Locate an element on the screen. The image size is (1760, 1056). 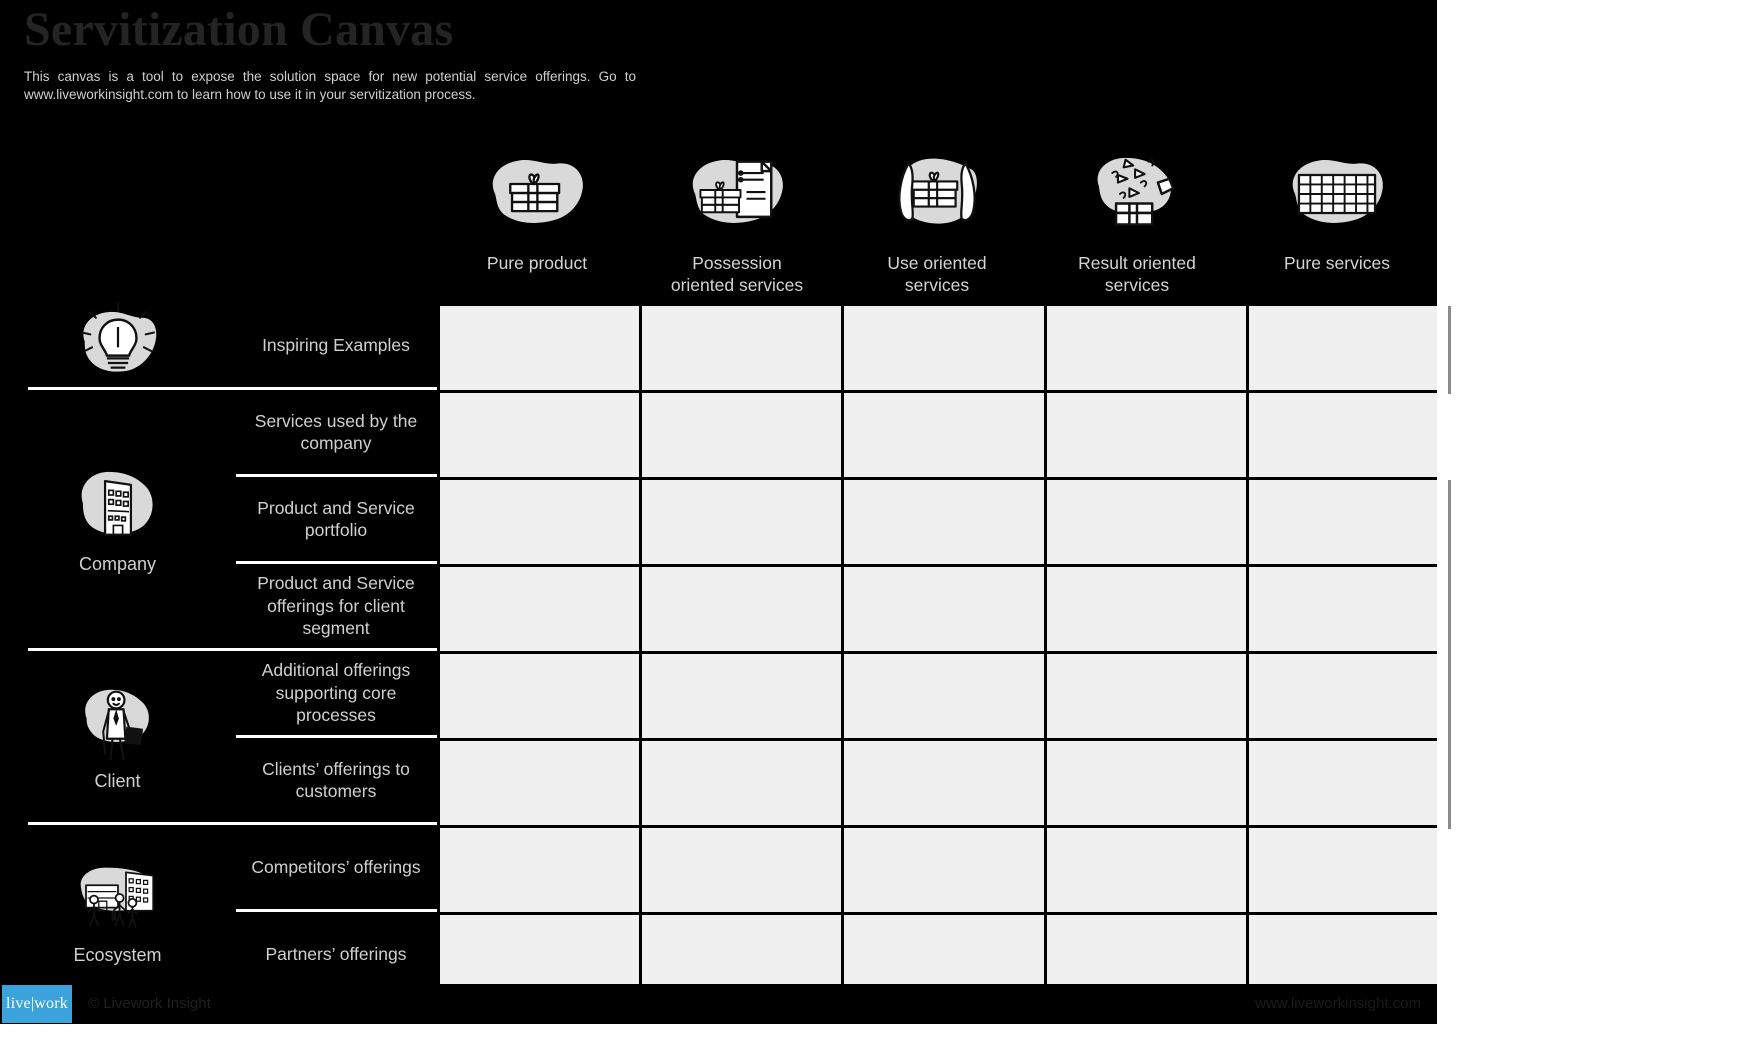
row-label-cell: Competitors’ offerings is located at coordinates (336, 867).